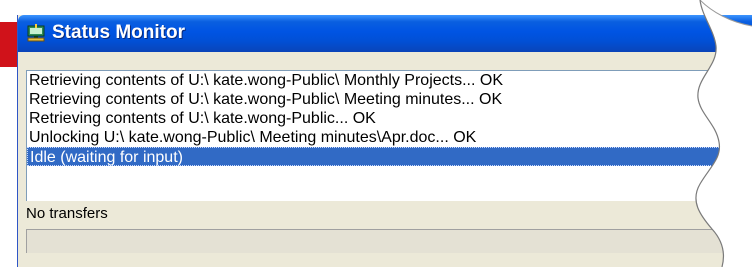 The image size is (752, 267). I want to click on log-line-selected: Idle (waiting for input), so click(389, 156).